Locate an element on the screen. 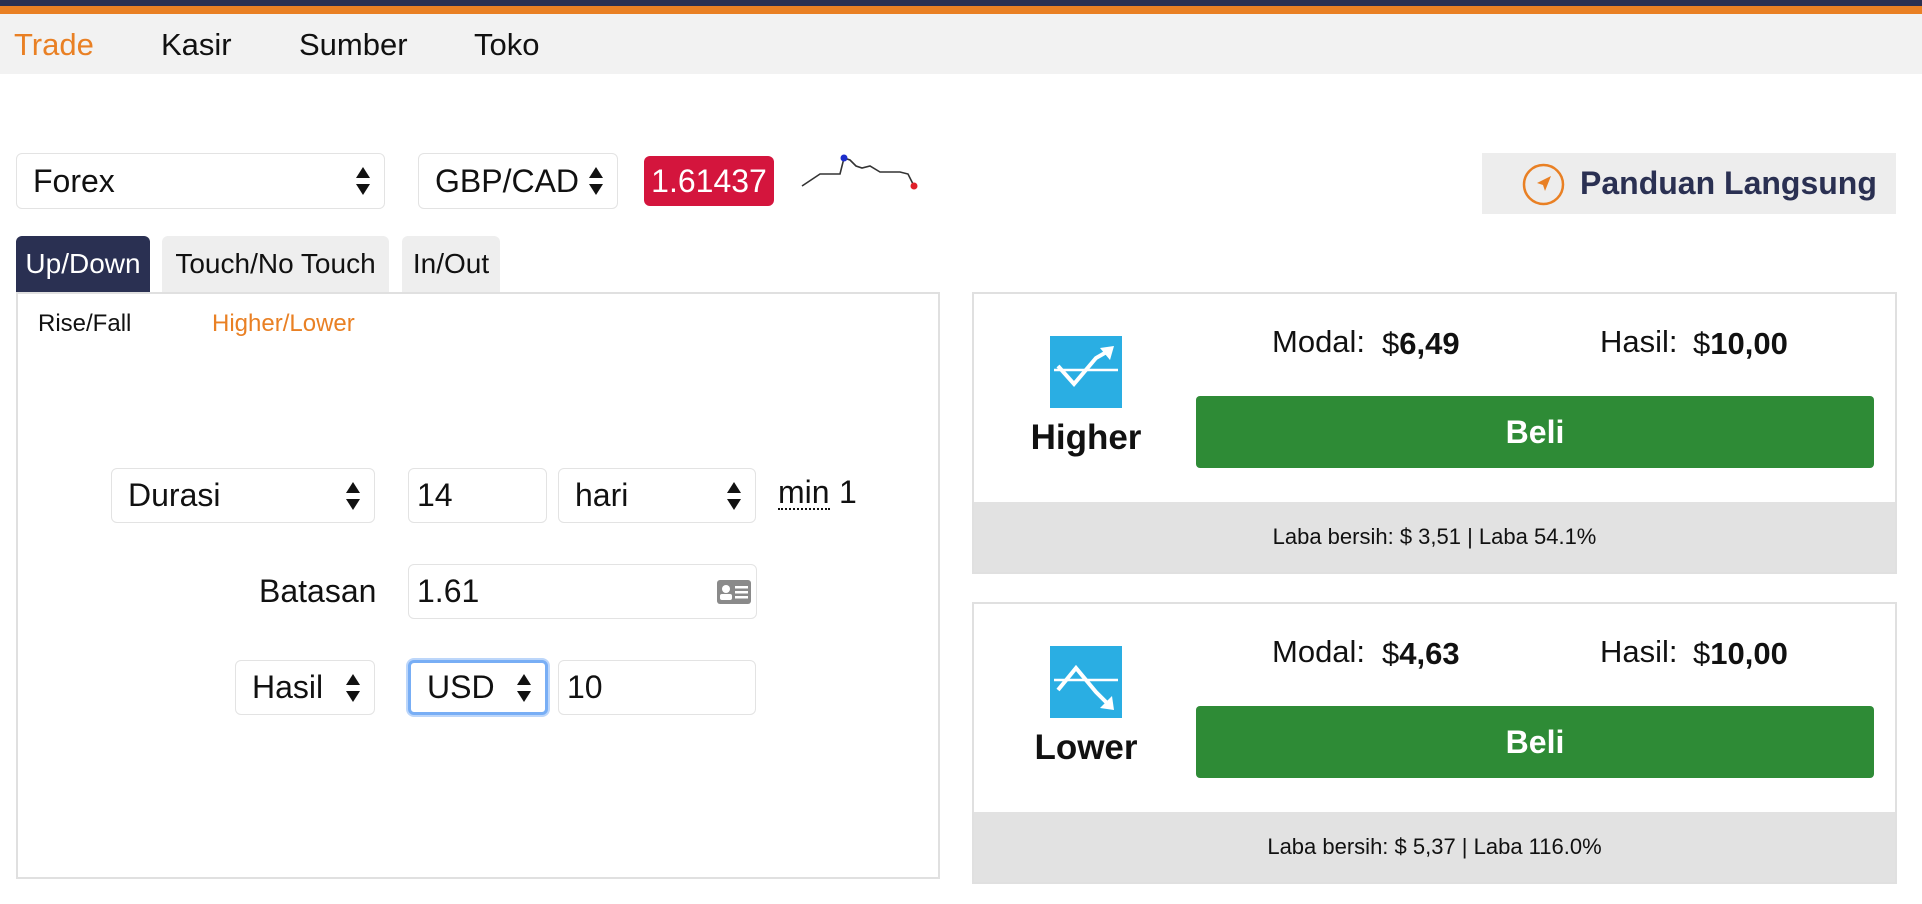 Image resolution: width=1922 pixels, height=904 pixels. payout-label-lower: Hasil: is located at coordinates (1639, 651).